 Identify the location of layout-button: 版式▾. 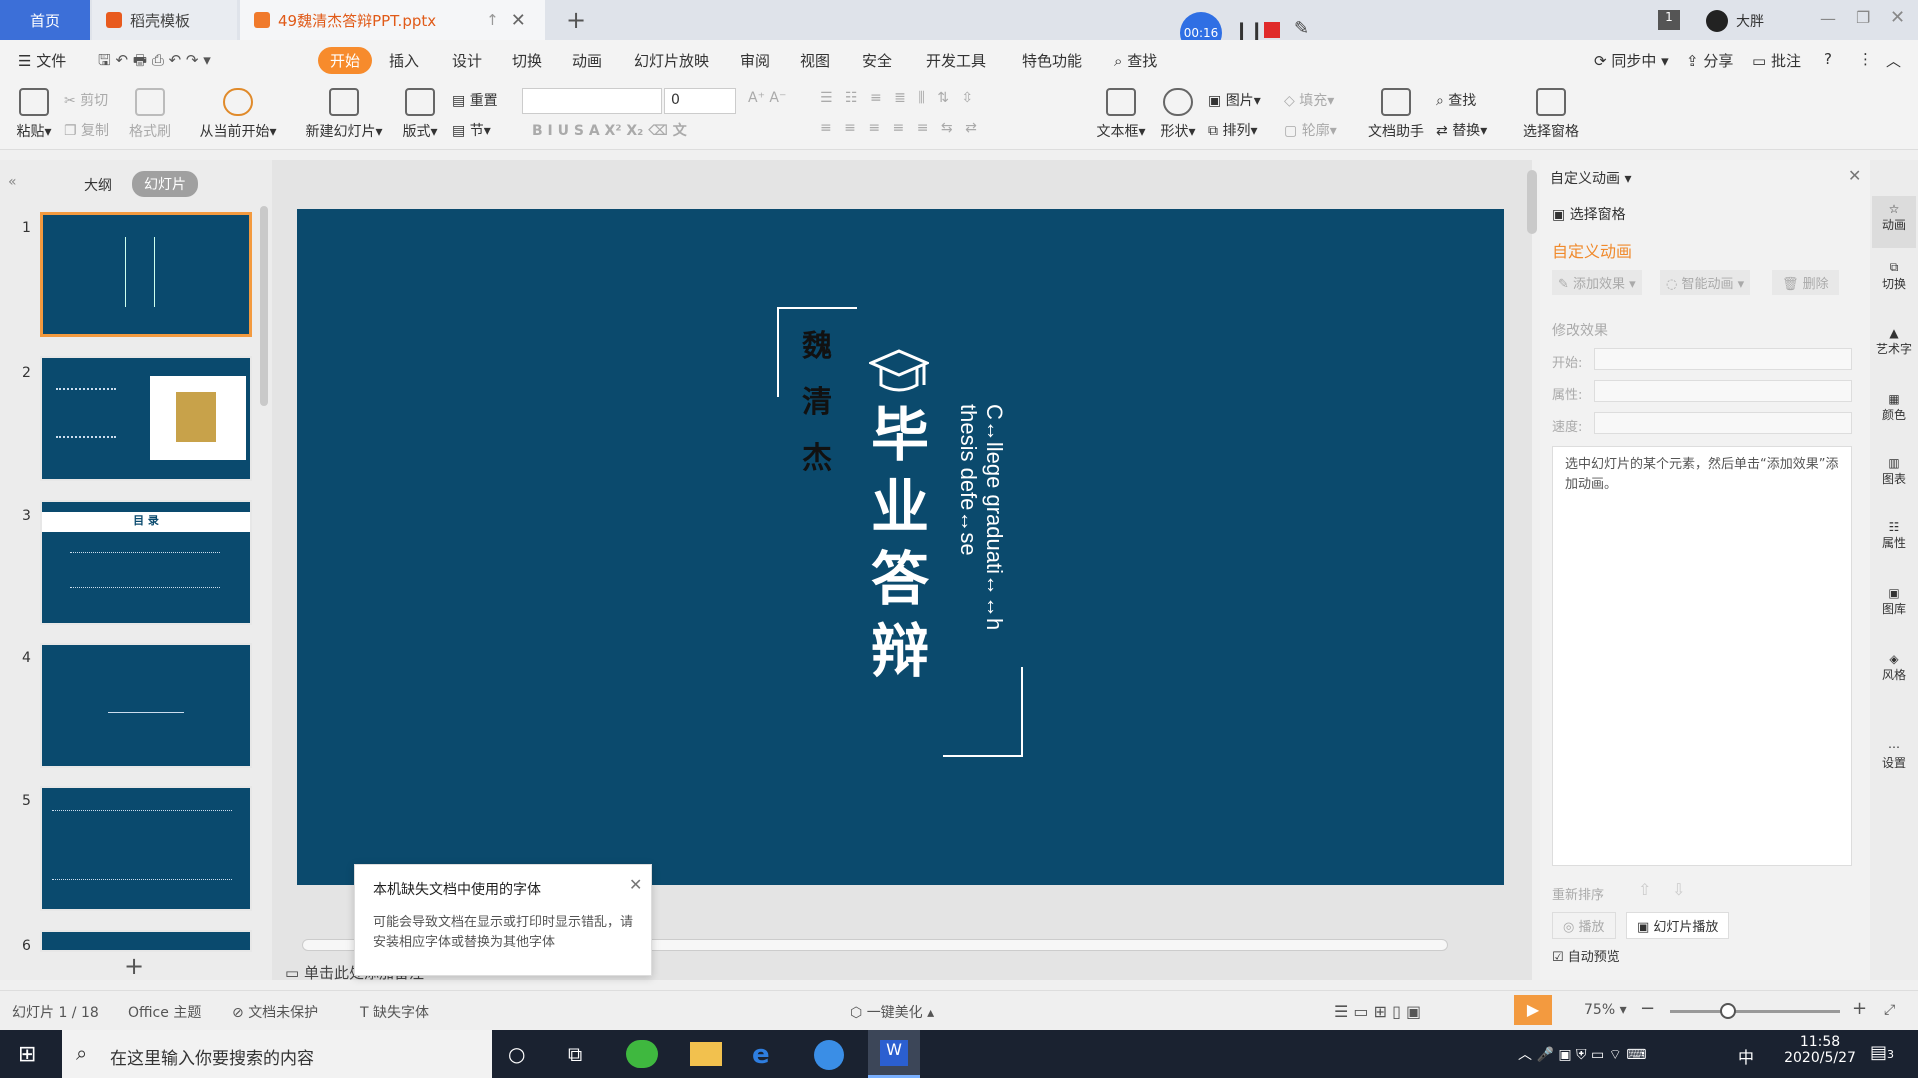
(420, 114).